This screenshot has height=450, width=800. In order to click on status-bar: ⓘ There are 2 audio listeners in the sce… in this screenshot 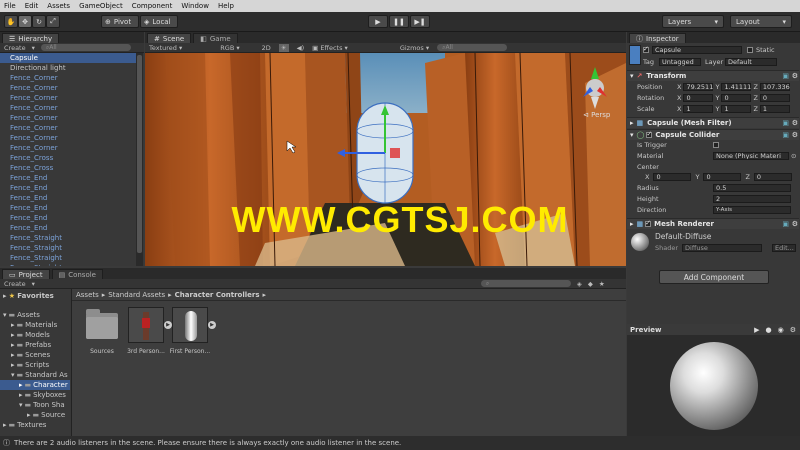, I will do `click(400, 443)`.